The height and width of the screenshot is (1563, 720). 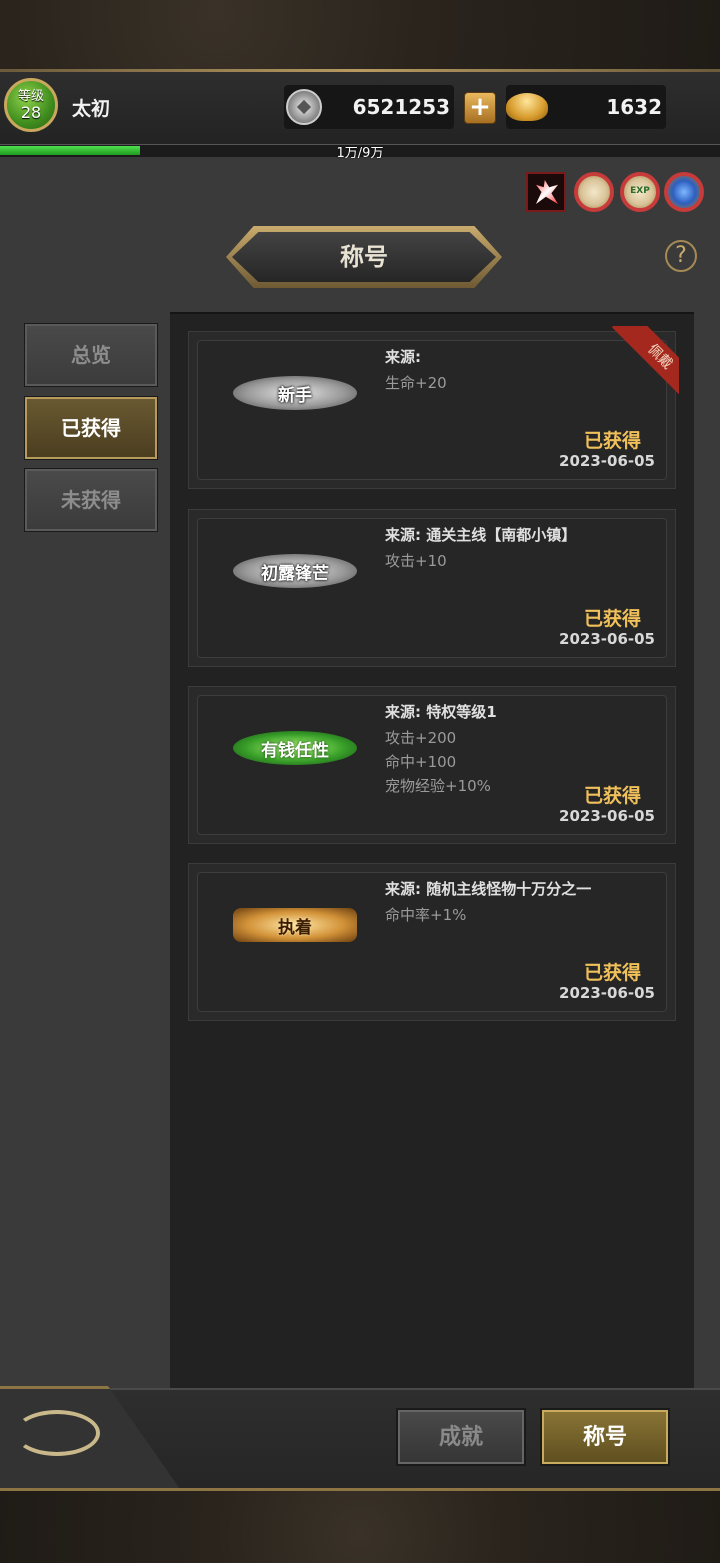 I want to click on card-source: 来源: 通关主线【南都小镇】, so click(x=481, y=535).